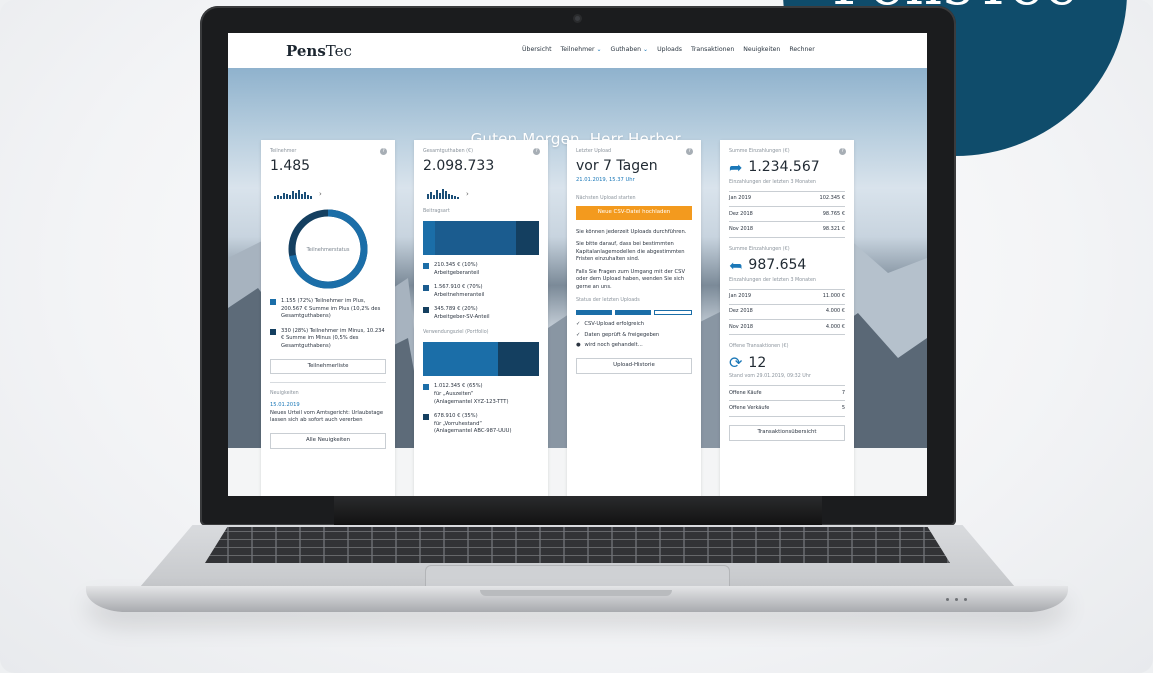  What do you see at coordinates (833, 213) in the screenshot?
I see `table-cell-value: 98.765 €` at bounding box center [833, 213].